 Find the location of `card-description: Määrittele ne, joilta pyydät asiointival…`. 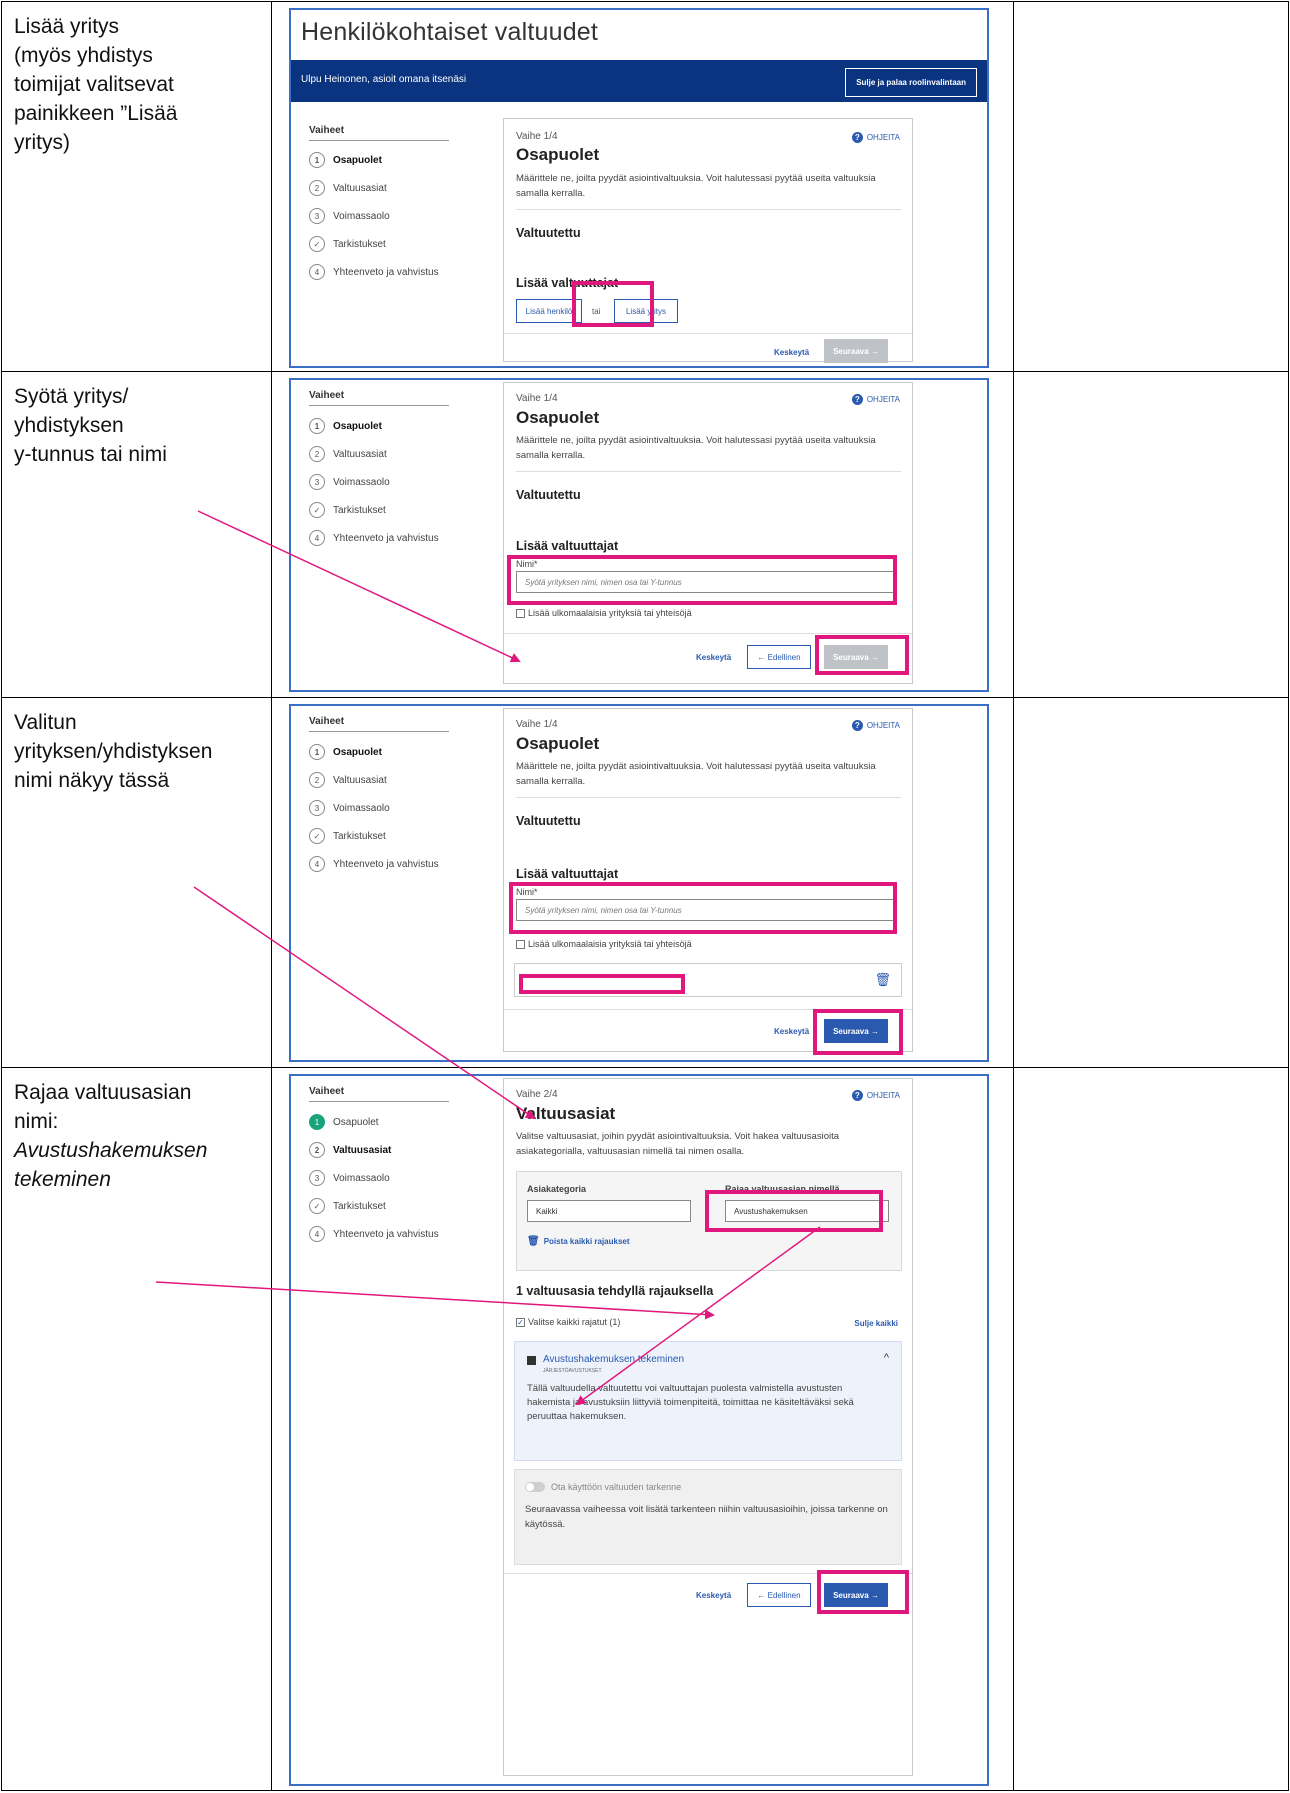

card-description: Määrittele ne, joilta pyydät asiointival… is located at coordinates (696, 774).